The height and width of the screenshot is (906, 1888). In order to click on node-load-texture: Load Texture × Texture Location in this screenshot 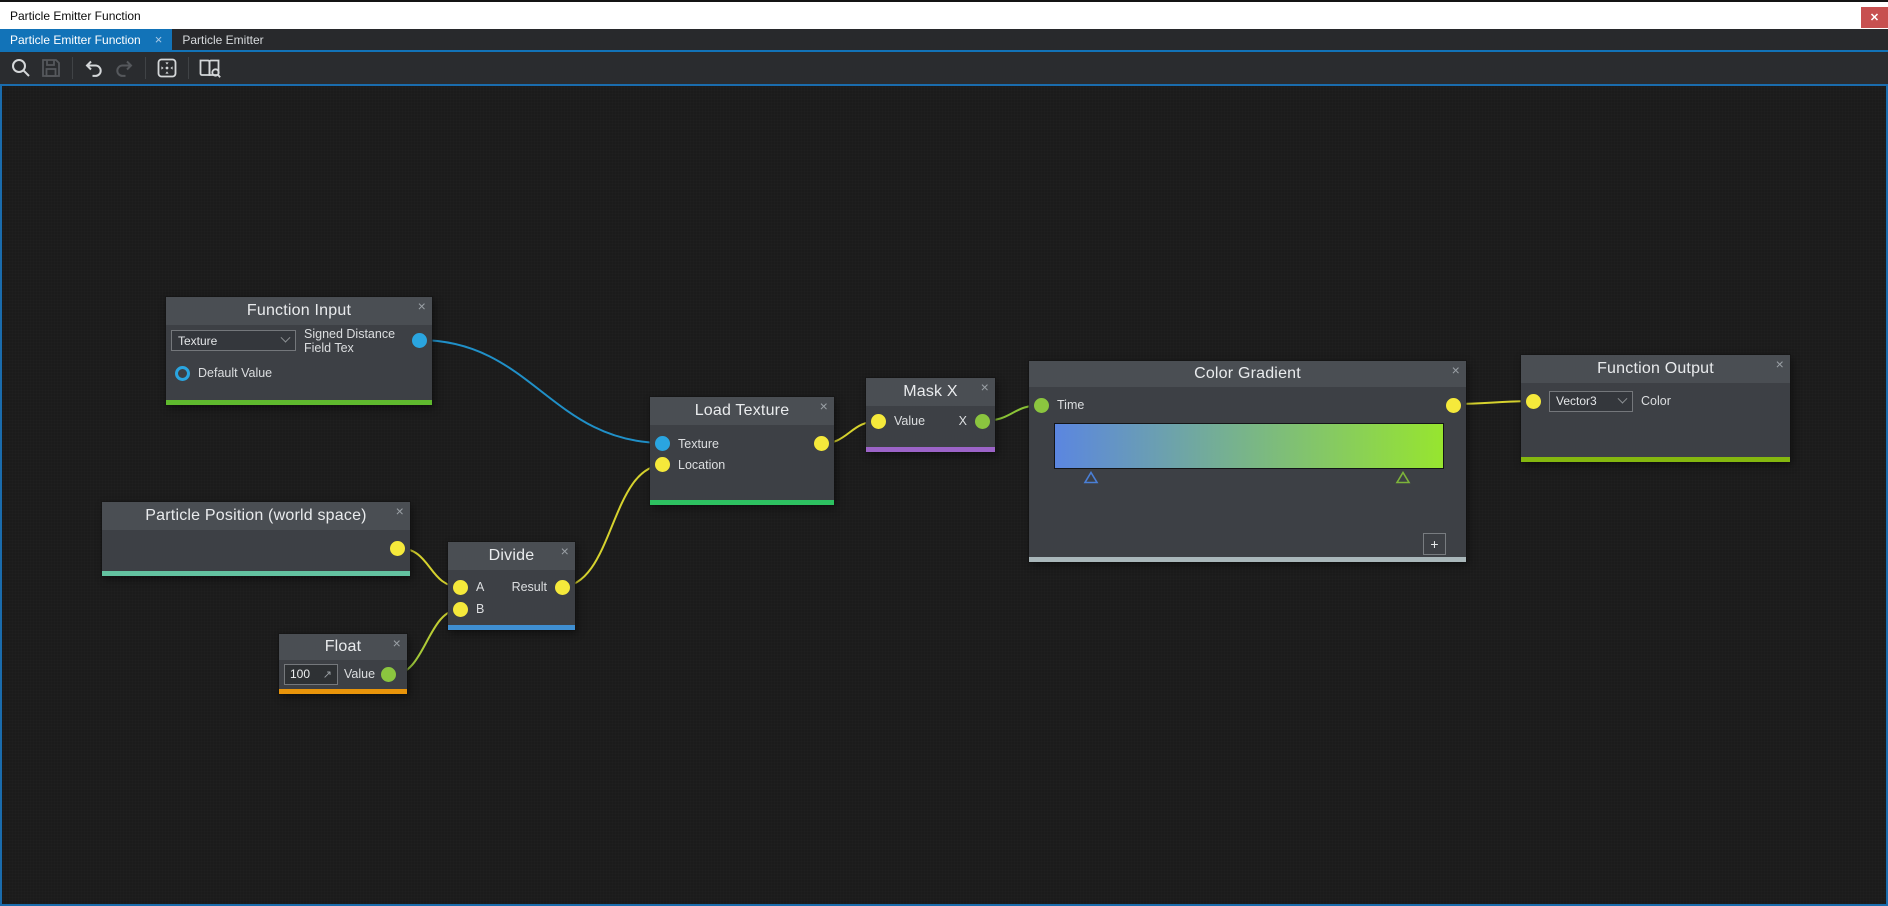, I will do `click(742, 451)`.